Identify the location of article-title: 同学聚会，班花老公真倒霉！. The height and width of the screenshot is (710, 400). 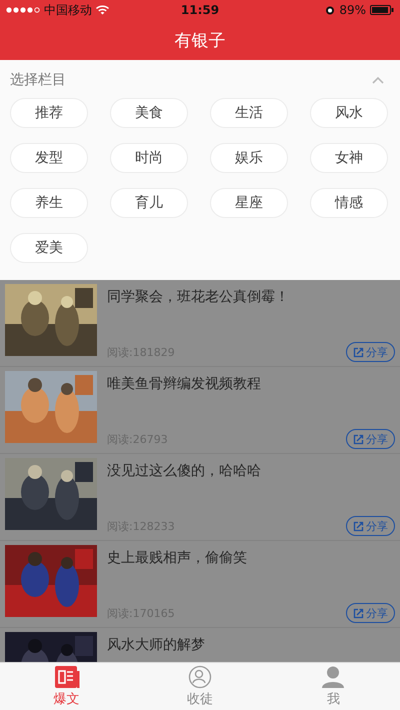
(251, 297).